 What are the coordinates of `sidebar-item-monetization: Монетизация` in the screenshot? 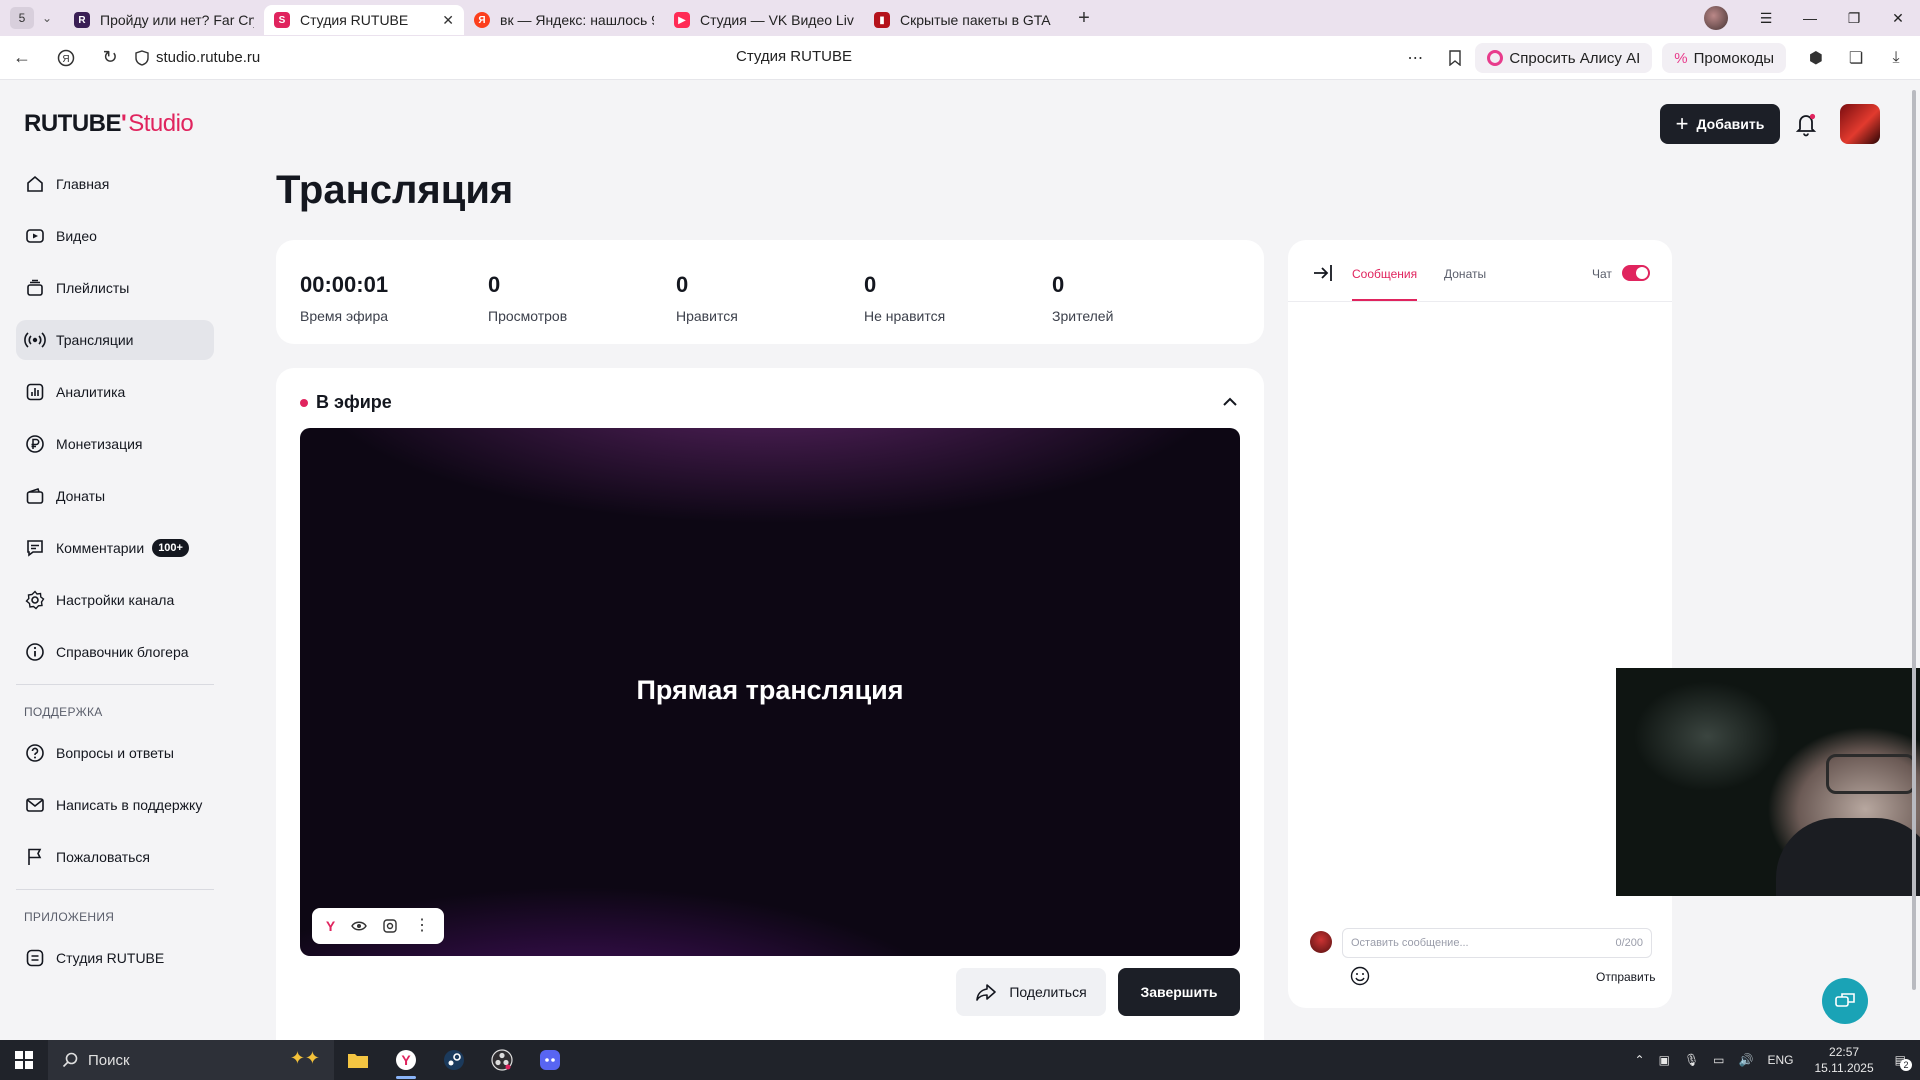 It's located at (115, 444).